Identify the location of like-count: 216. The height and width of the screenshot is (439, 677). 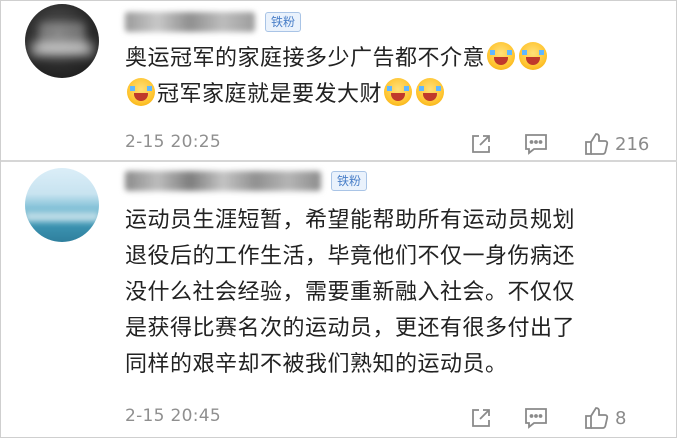
(632, 144).